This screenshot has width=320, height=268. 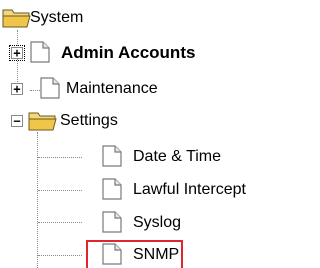 What do you see at coordinates (156, 254) in the screenshot?
I see `tree-node-label: SNMP` at bounding box center [156, 254].